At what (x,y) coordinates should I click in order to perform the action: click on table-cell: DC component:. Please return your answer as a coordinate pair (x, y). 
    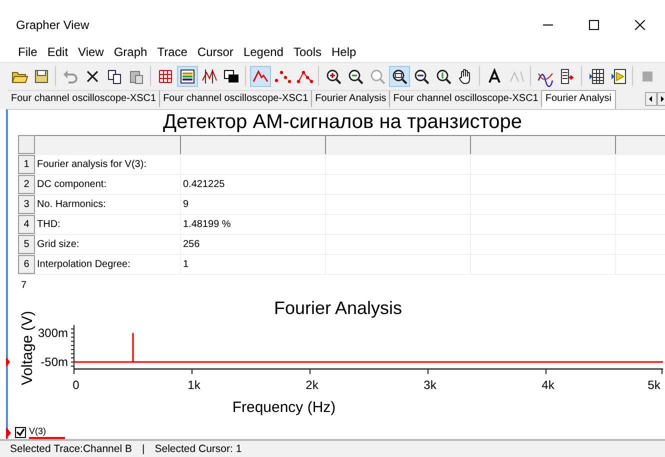
    Looking at the image, I should click on (108, 184).